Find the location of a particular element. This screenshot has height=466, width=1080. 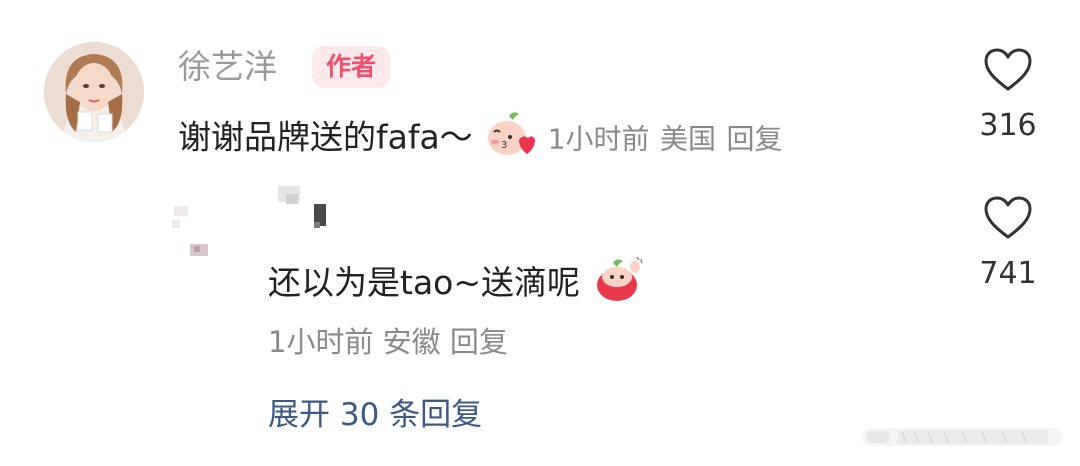

reply-meta: 1小时前 安徽 回复 is located at coordinates (388, 342).